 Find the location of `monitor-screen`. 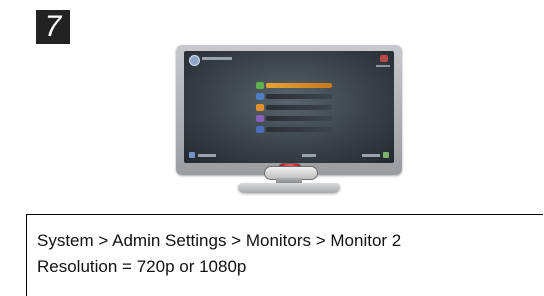

monitor-screen is located at coordinates (289, 107).